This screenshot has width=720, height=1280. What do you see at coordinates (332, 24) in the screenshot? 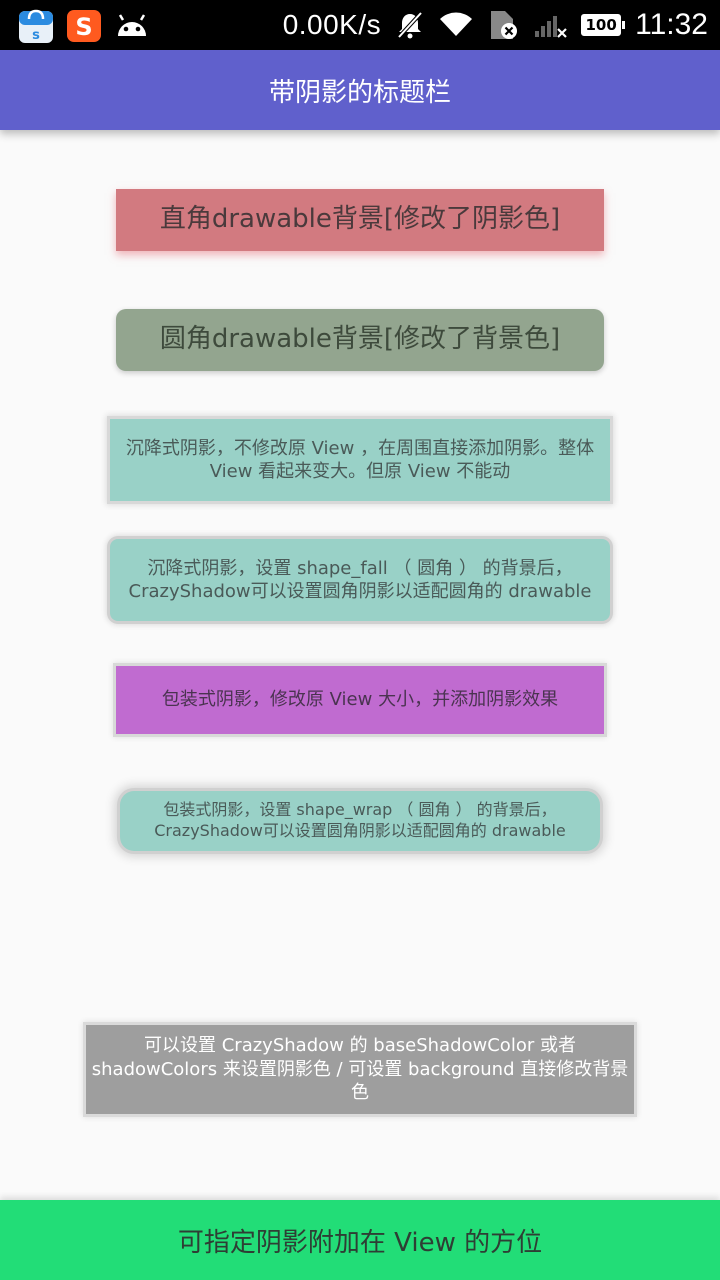
I see `network-speed: 0.00K/s` at bounding box center [332, 24].